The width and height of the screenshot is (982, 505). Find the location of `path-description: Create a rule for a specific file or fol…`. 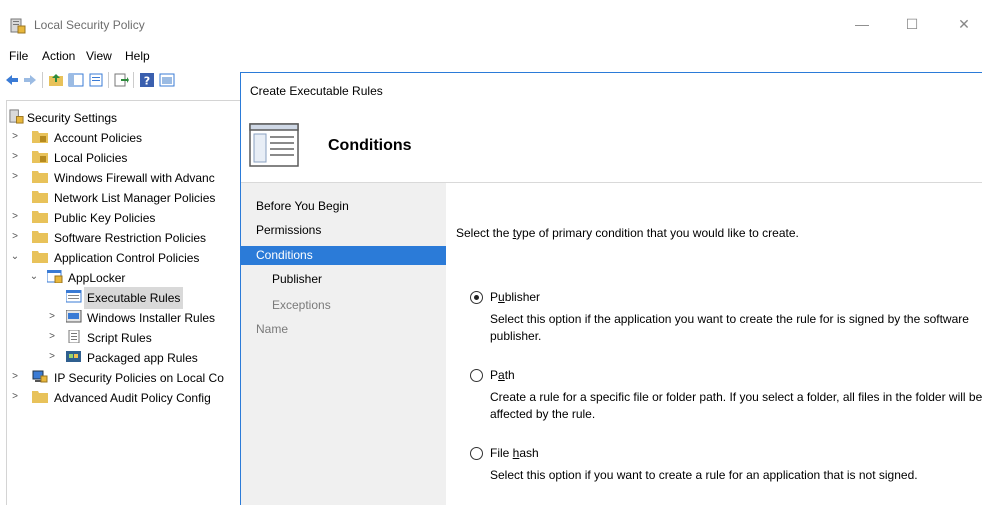

path-description: Create a rule for a specific file or fol… is located at coordinates (736, 405).